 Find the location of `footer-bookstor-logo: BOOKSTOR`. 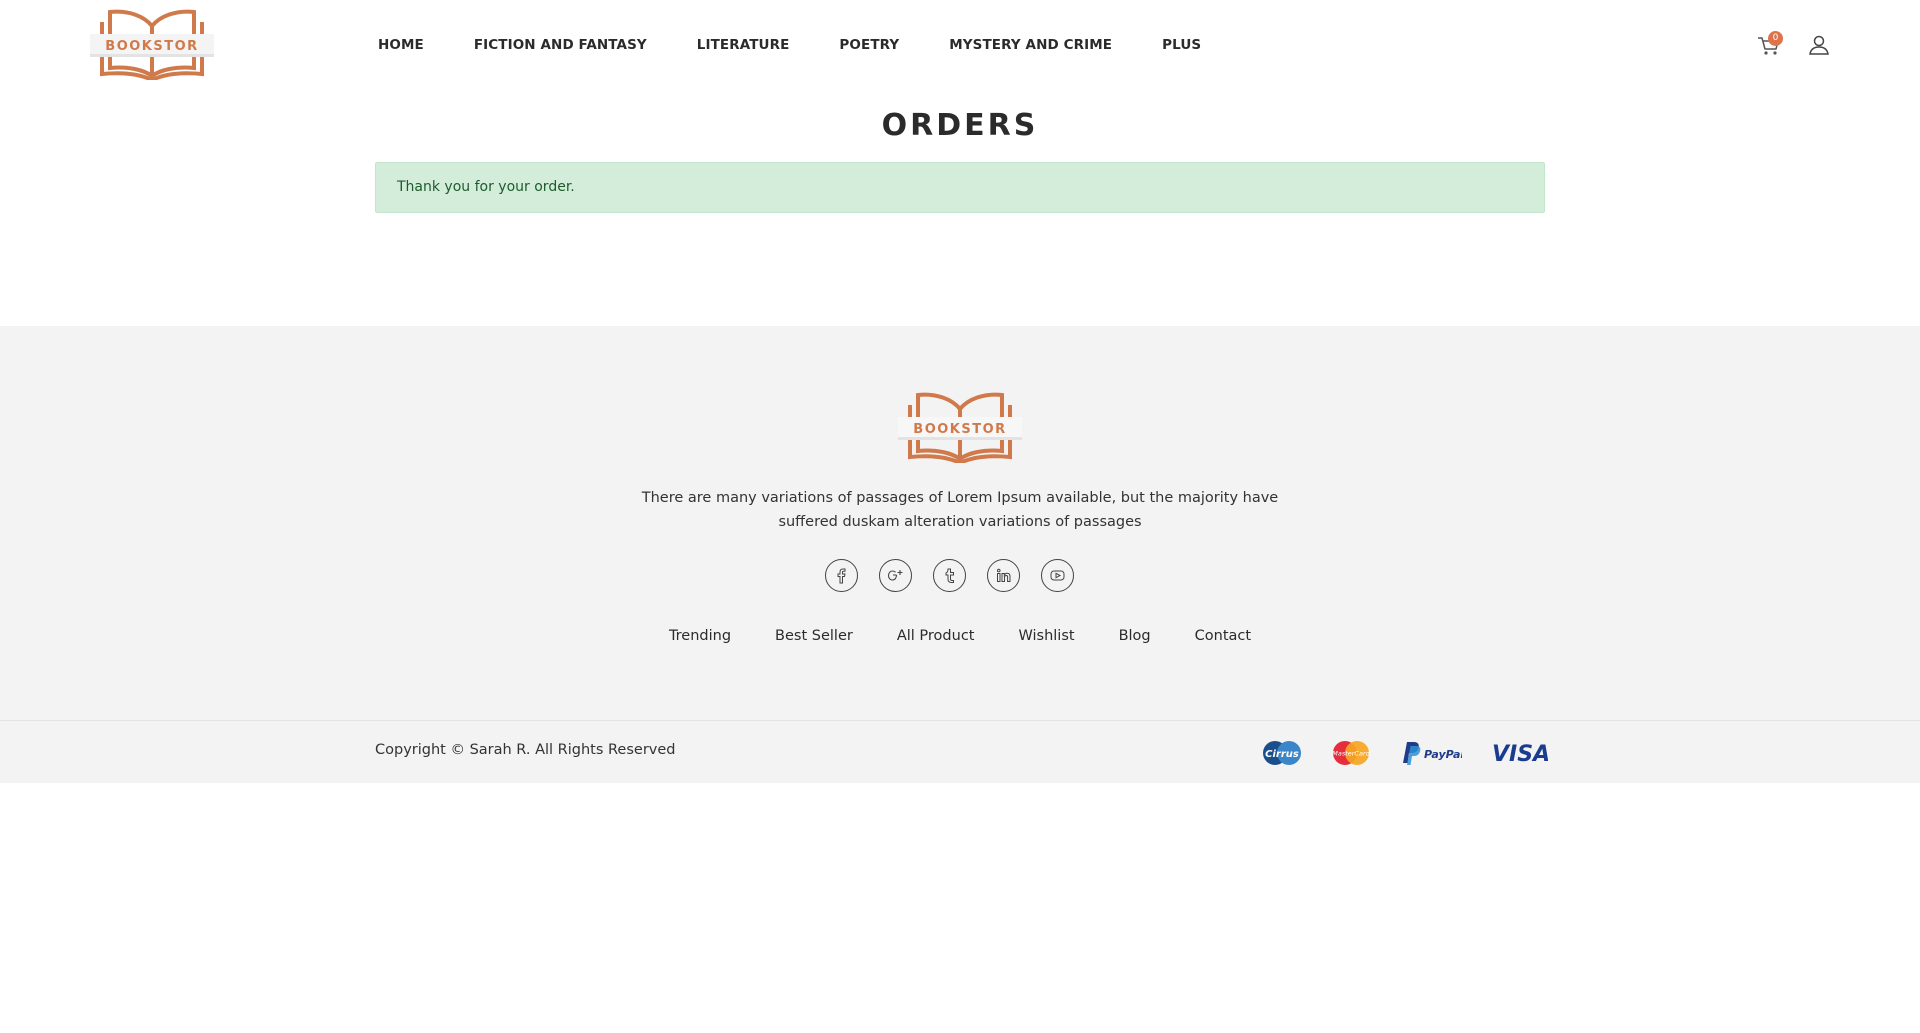

footer-bookstor-logo: BOOKSTOR is located at coordinates (960, 427).